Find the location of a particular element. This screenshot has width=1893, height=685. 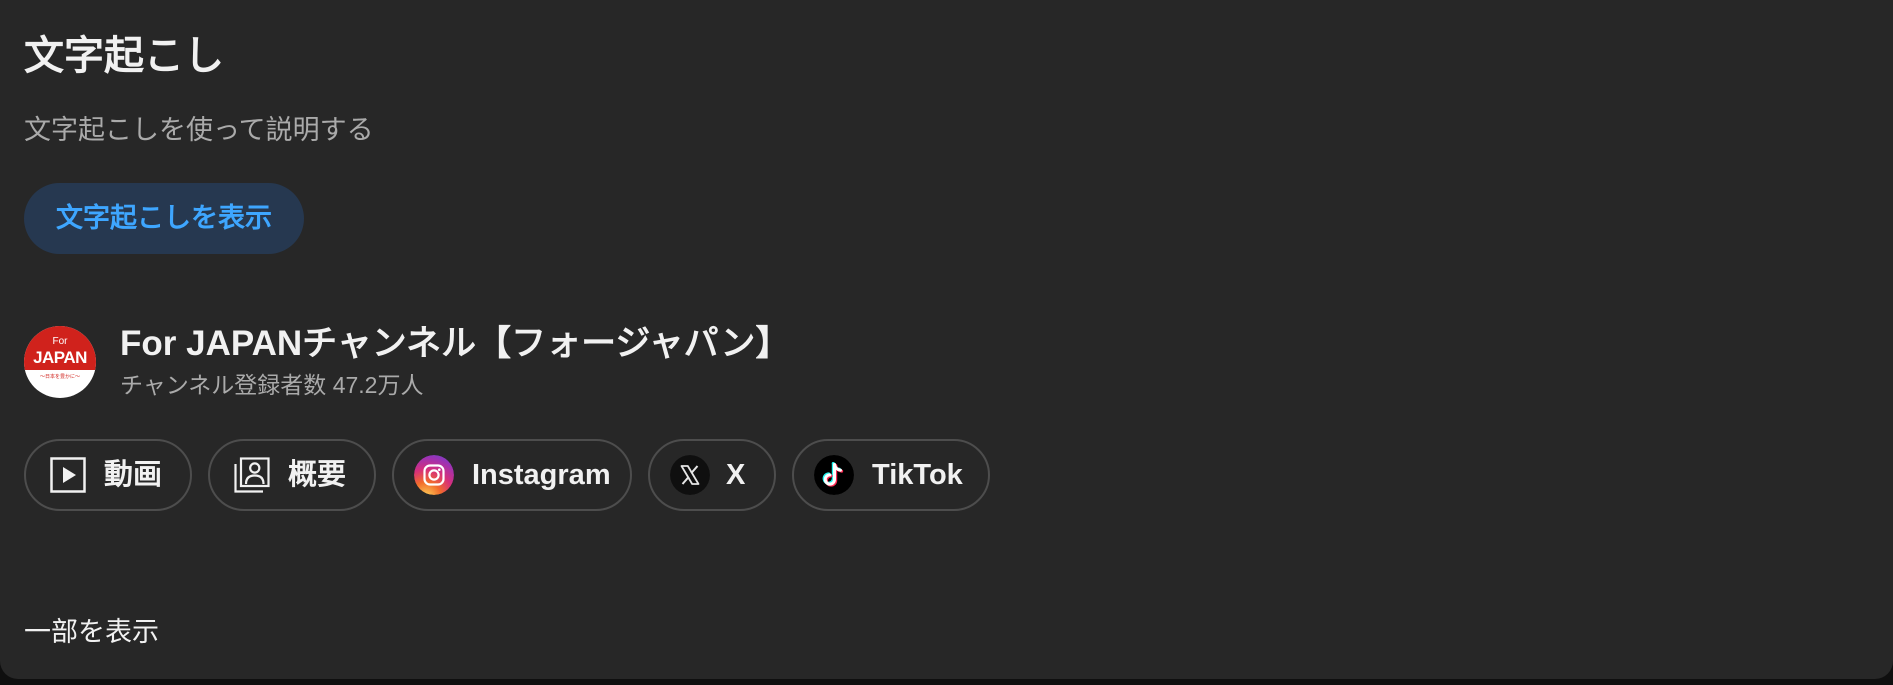

videos-chip-label: 動画 is located at coordinates (133, 475).